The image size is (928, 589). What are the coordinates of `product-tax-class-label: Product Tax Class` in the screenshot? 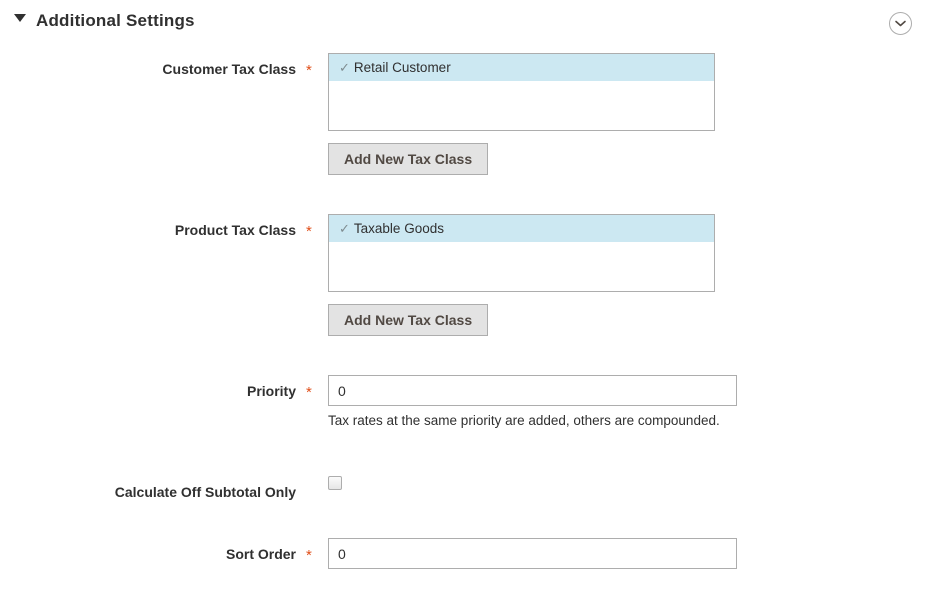 It's located at (235, 230).